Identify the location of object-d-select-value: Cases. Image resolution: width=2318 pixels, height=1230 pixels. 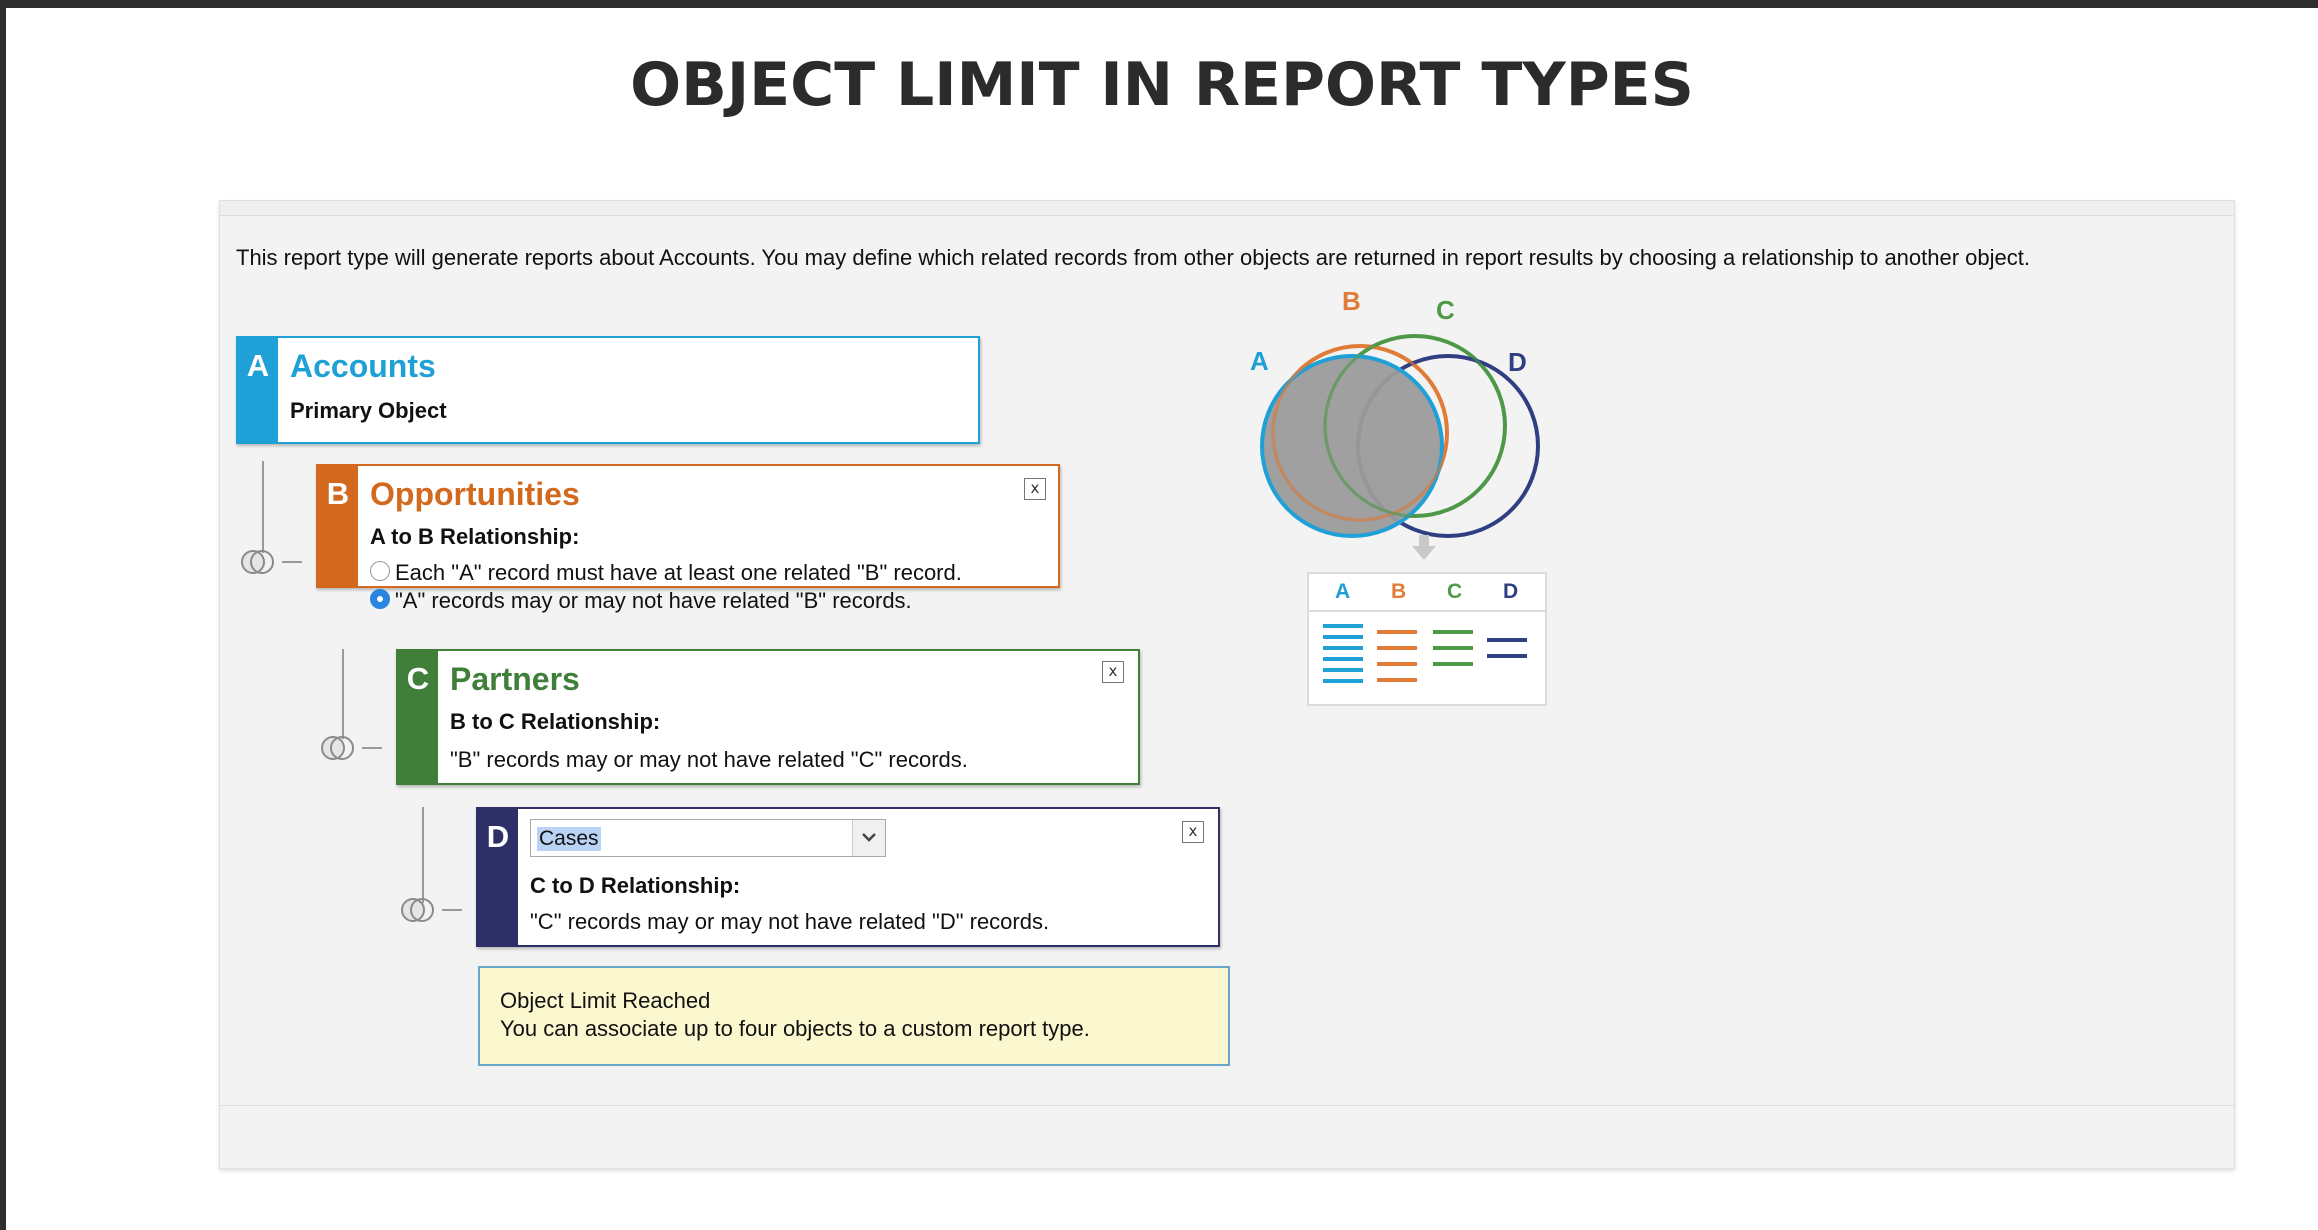
(569, 839).